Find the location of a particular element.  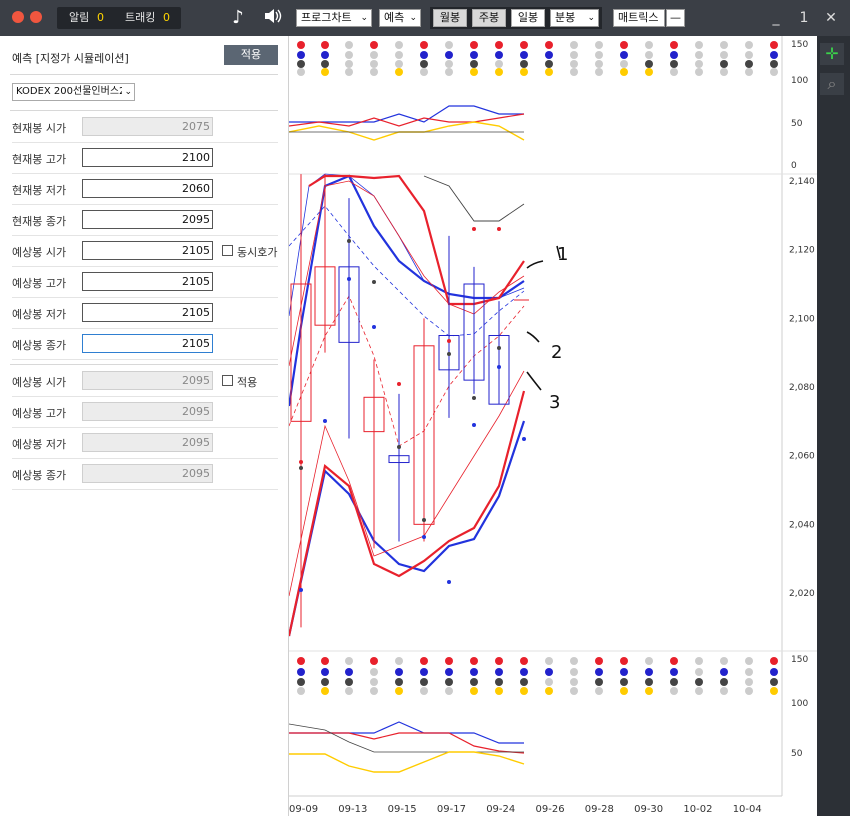

annotation-label-3: 3 is located at coordinates (554, 402).